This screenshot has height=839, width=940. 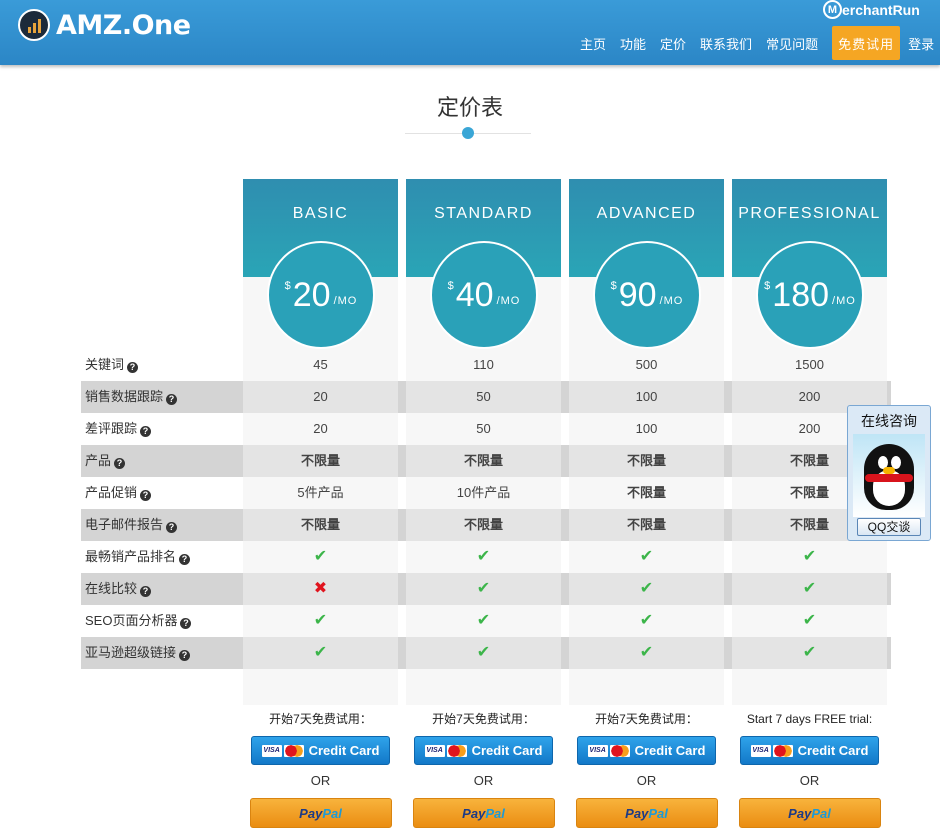 I want to click on feature-value: 10件产品, so click(x=483, y=492).